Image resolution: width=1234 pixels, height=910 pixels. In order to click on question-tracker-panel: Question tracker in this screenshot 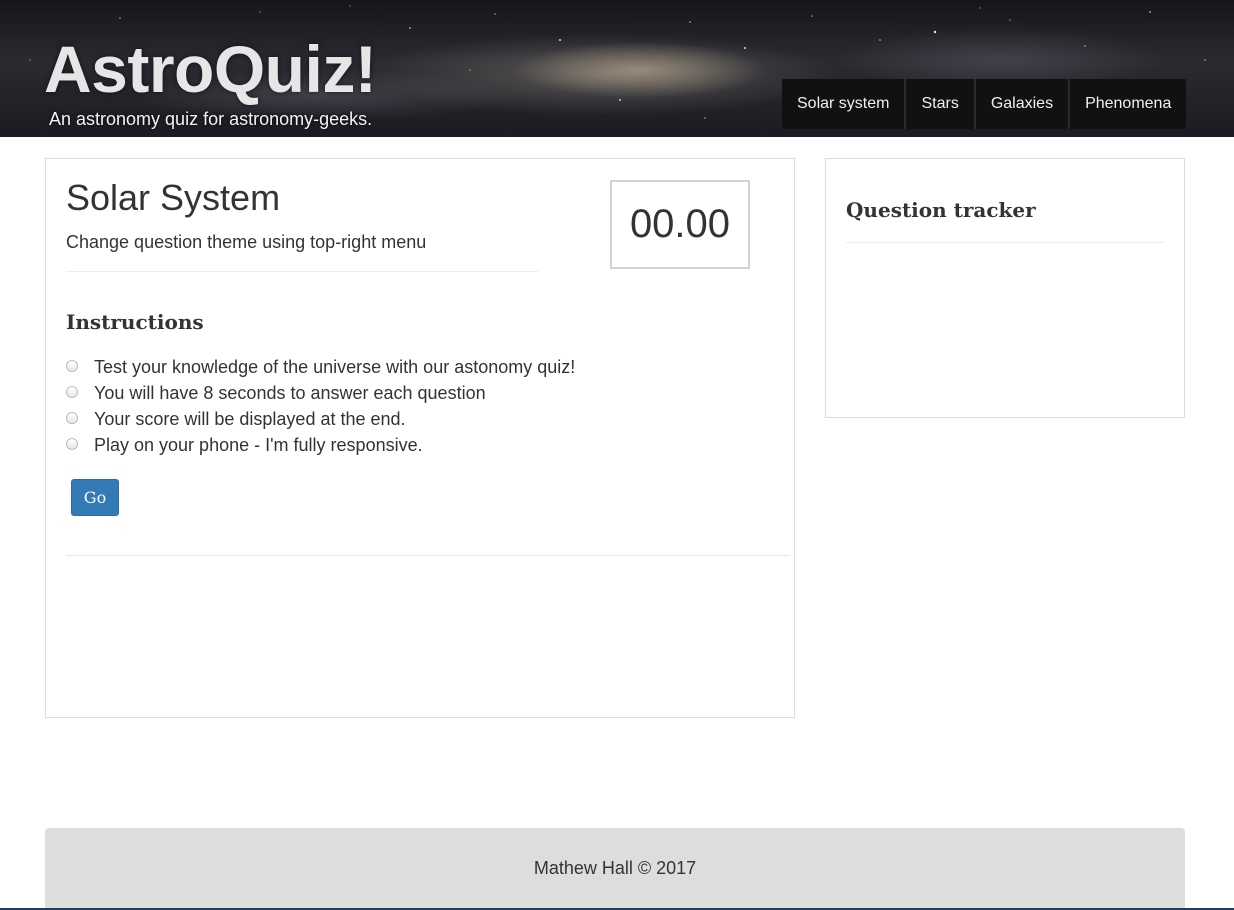, I will do `click(1005, 288)`.